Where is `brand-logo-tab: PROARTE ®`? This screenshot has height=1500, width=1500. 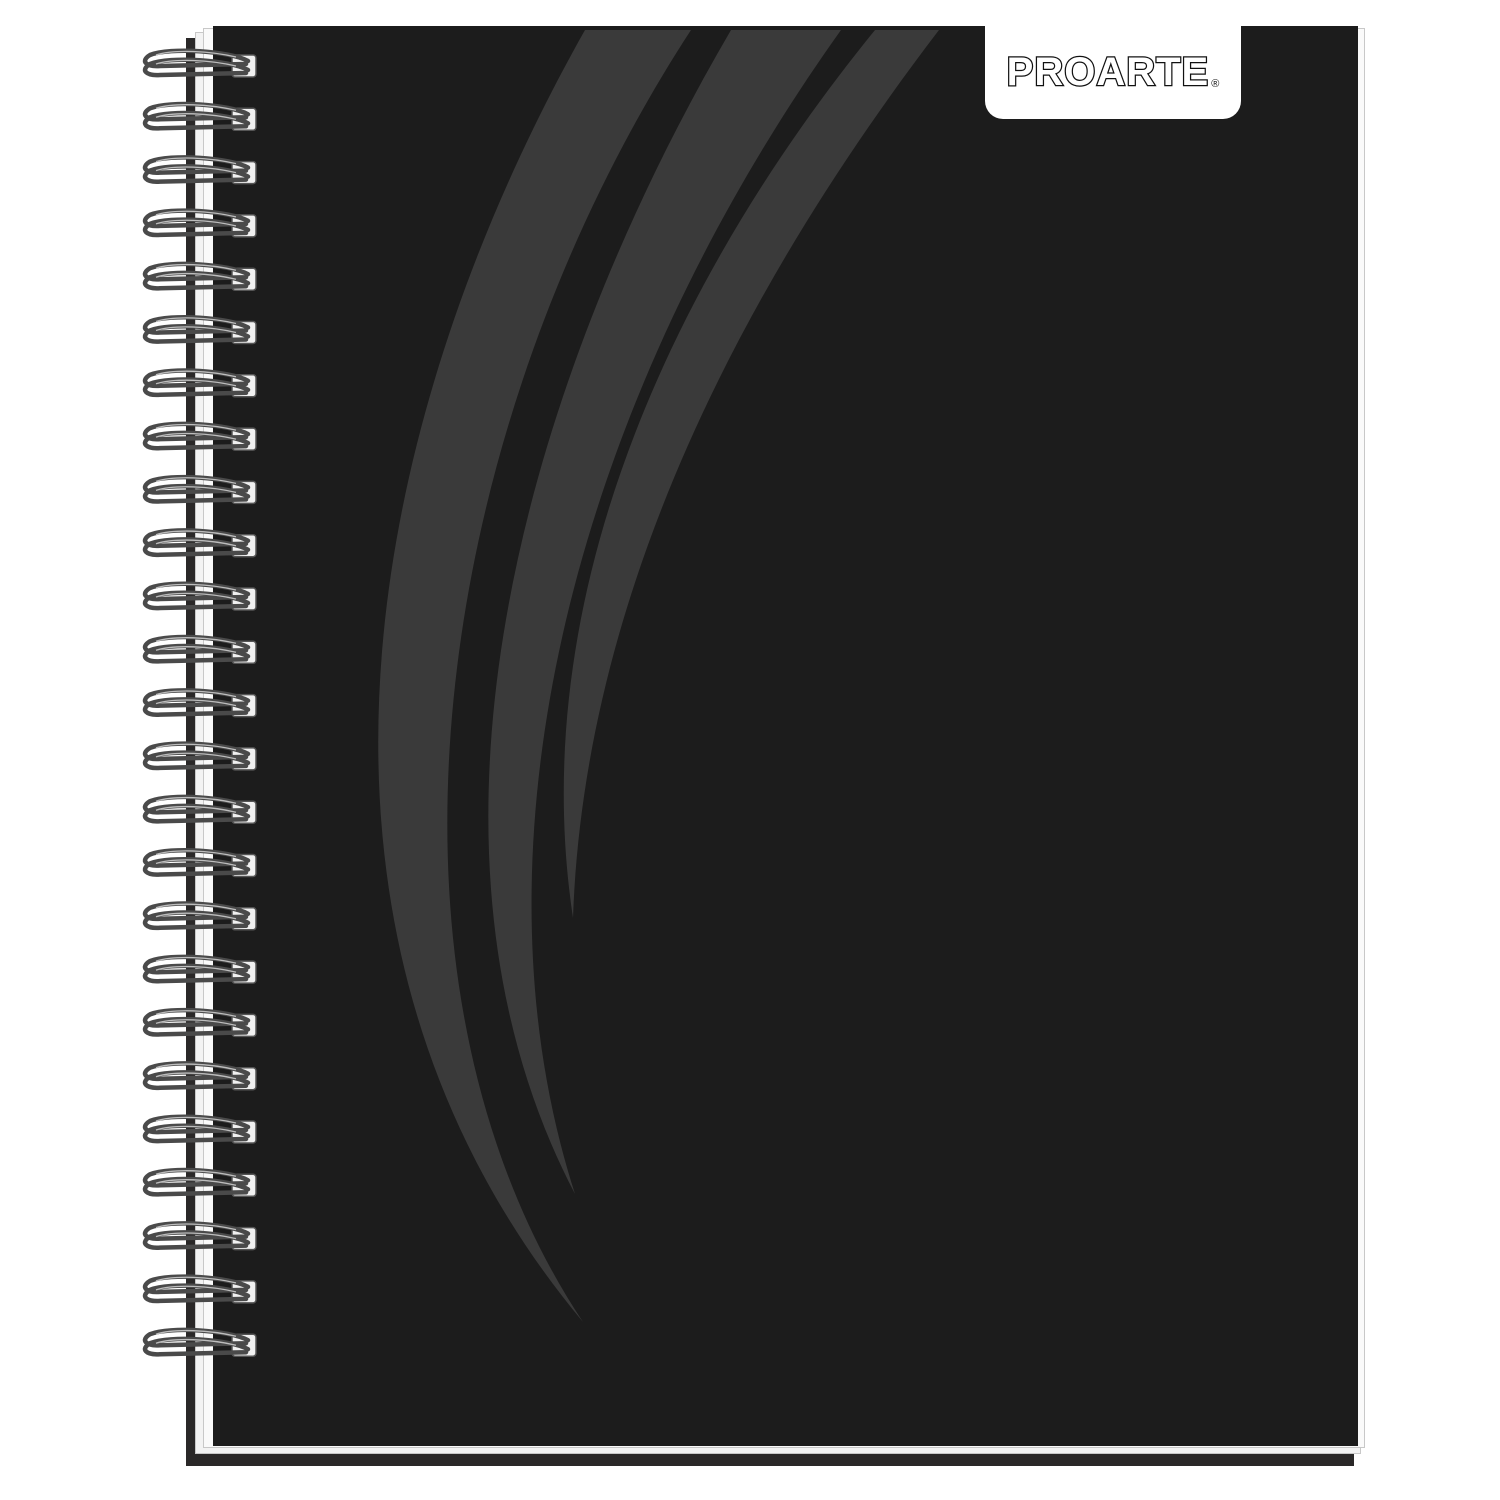 brand-logo-tab: PROARTE ® is located at coordinates (1113, 72).